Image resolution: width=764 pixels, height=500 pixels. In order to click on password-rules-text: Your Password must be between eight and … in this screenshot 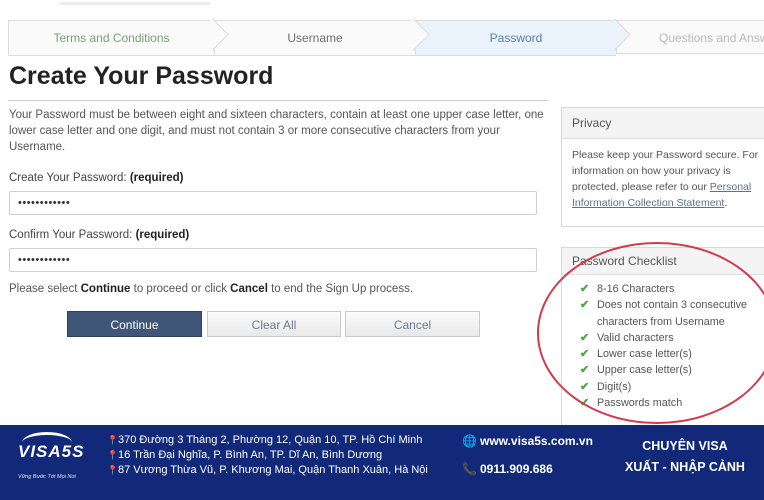, I will do `click(276, 131)`.